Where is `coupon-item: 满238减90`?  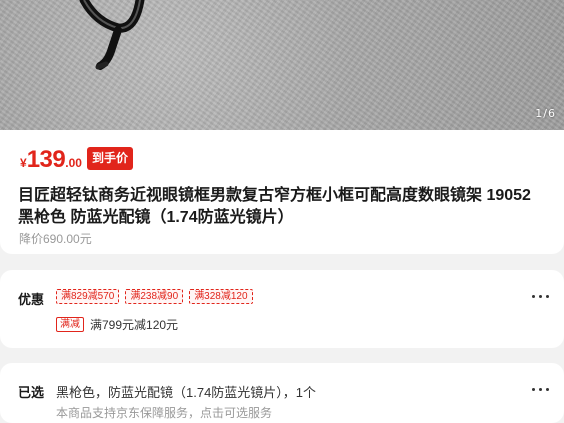
coupon-item: 满238减90 is located at coordinates (154, 296).